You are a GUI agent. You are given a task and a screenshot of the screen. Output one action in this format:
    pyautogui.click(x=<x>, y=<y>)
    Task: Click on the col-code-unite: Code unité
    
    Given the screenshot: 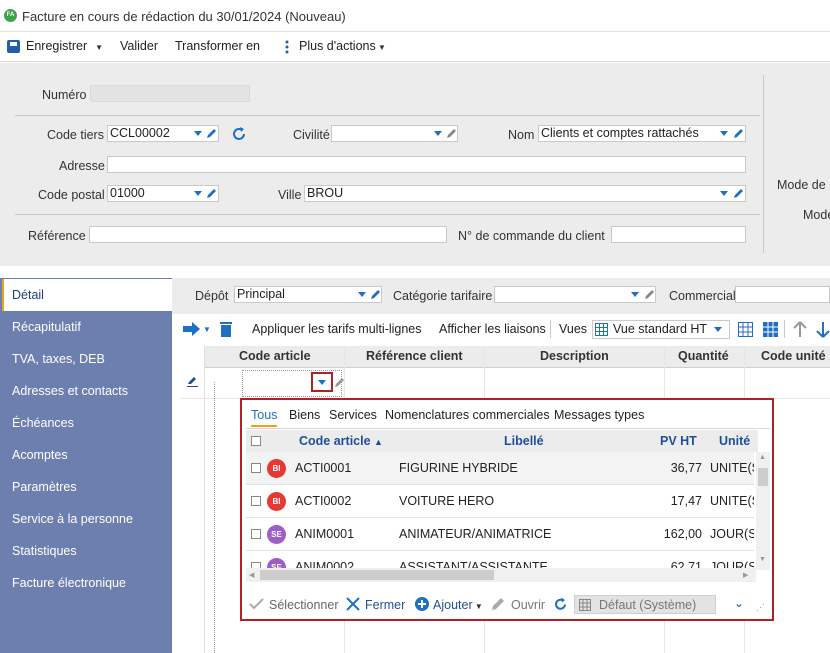 What is the action you would take?
    pyautogui.click(x=793, y=356)
    